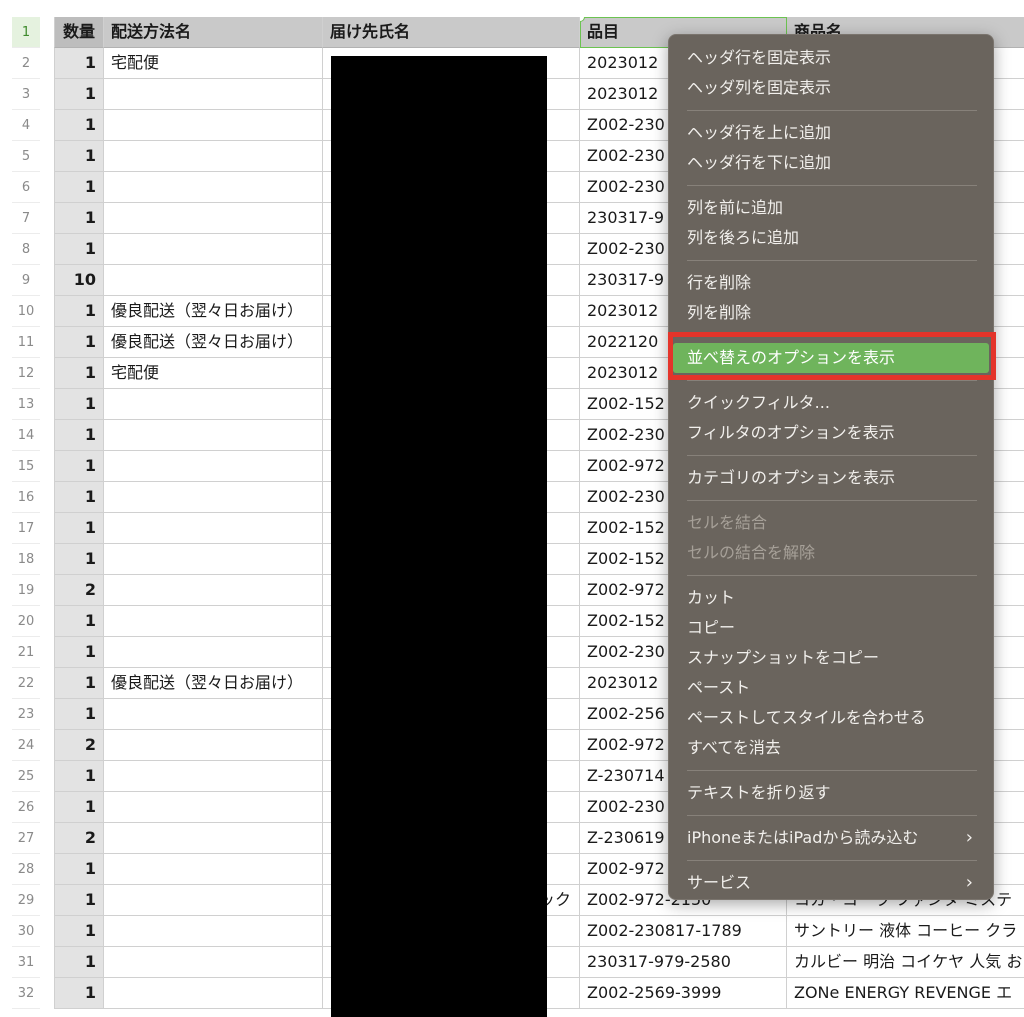  What do you see at coordinates (831, 283) in the screenshot?
I see `menu-item: 行を削除` at bounding box center [831, 283].